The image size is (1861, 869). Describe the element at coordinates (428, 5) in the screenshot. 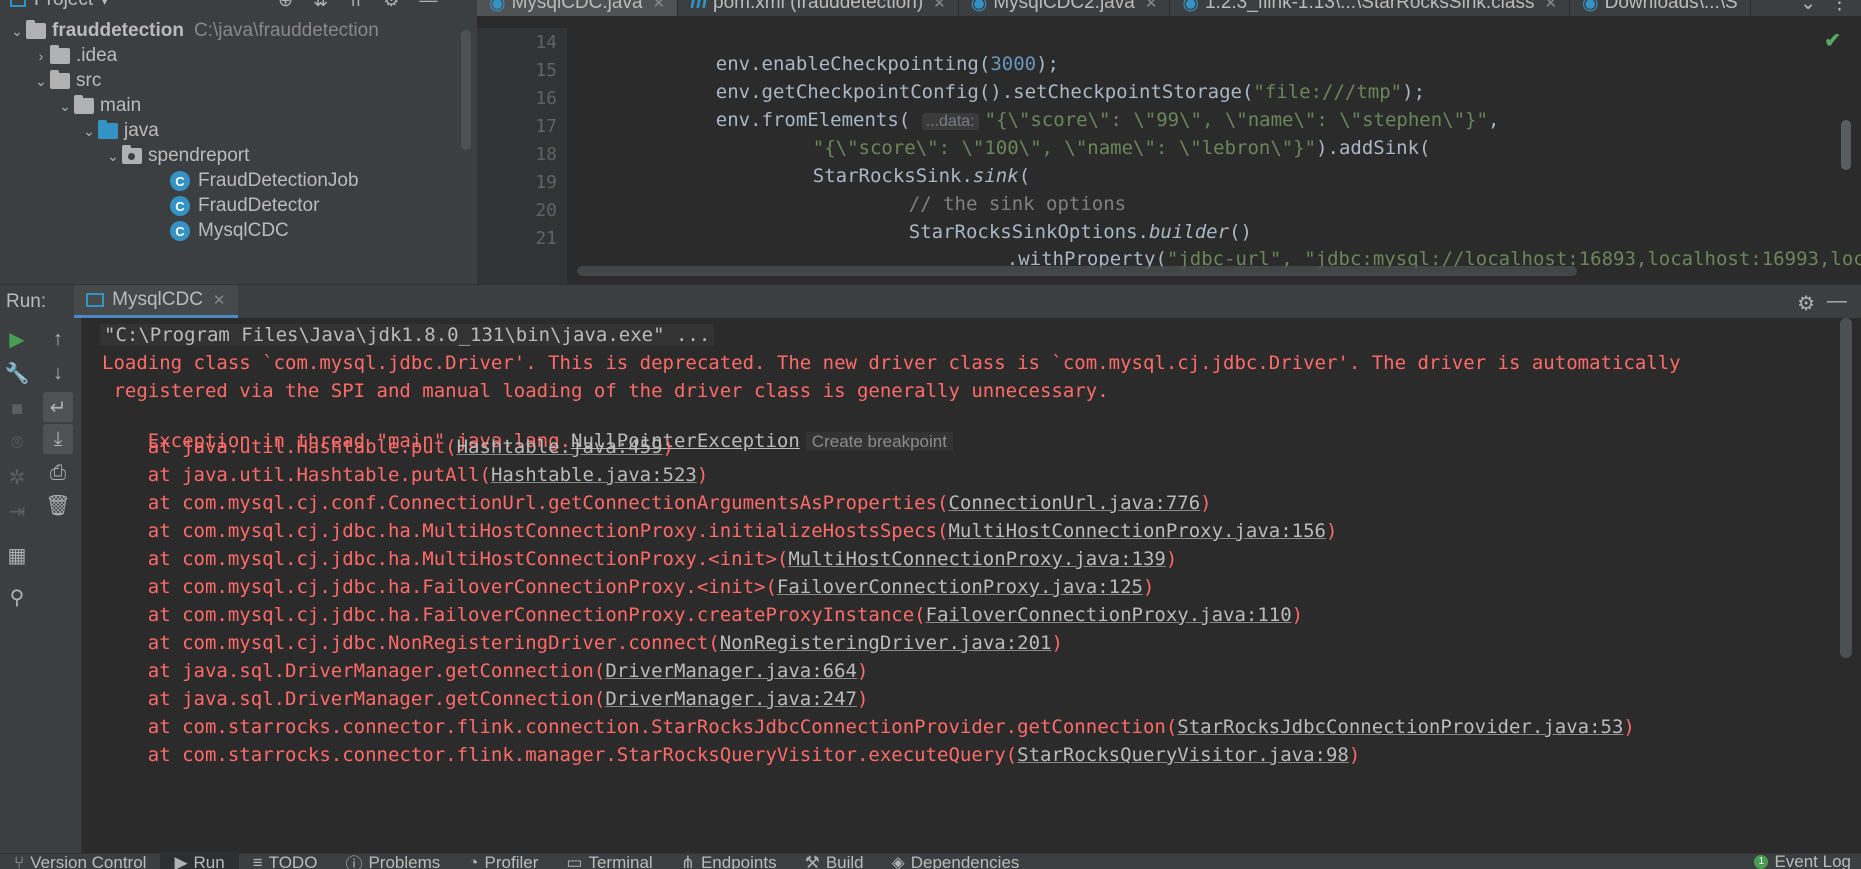

I see `hide-icon: —` at that location.